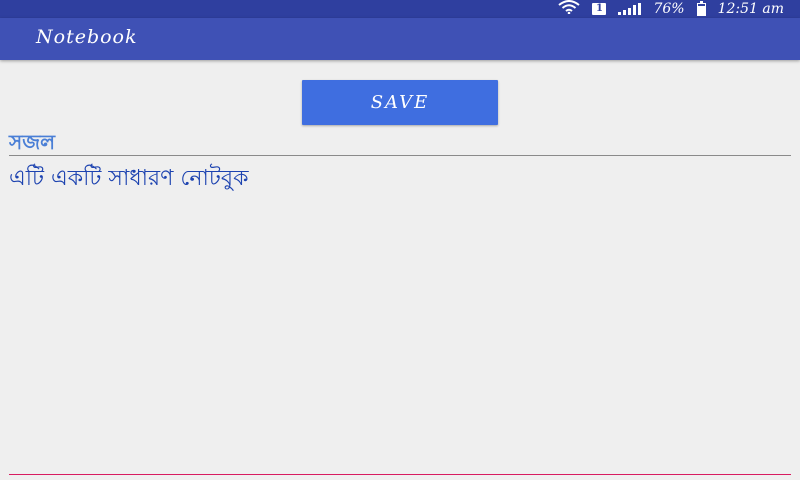 The height and width of the screenshot is (480, 800). What do you see at coordinates (87, 37) in the screenshot?
I see `app-title: Notebook` at bounding box center [87, 37].